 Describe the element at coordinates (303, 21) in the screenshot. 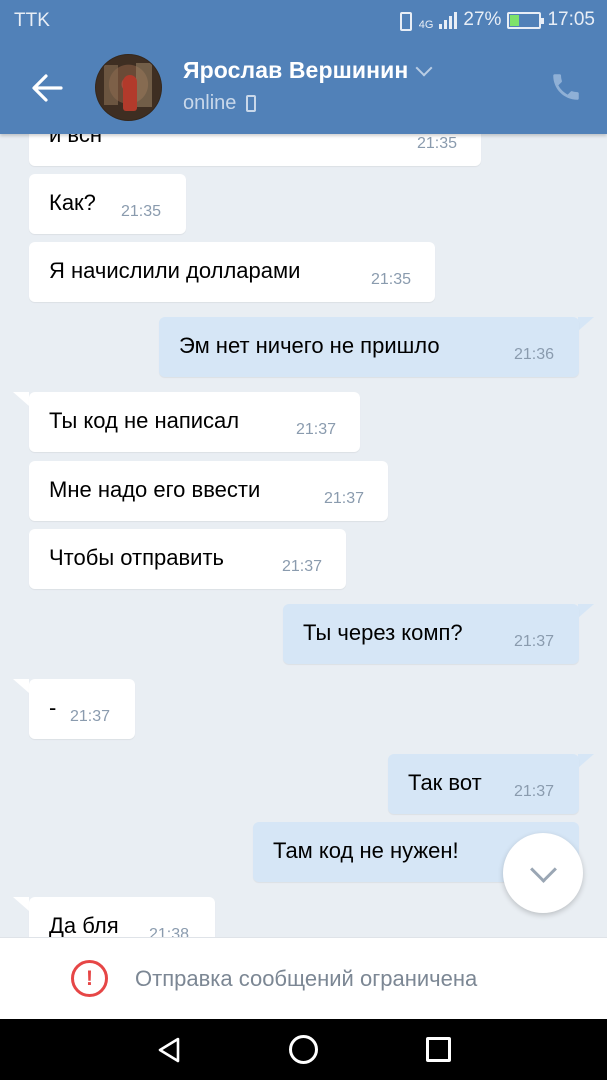

I see `status-bar: TTK 4G 27% 17:05` at that location.